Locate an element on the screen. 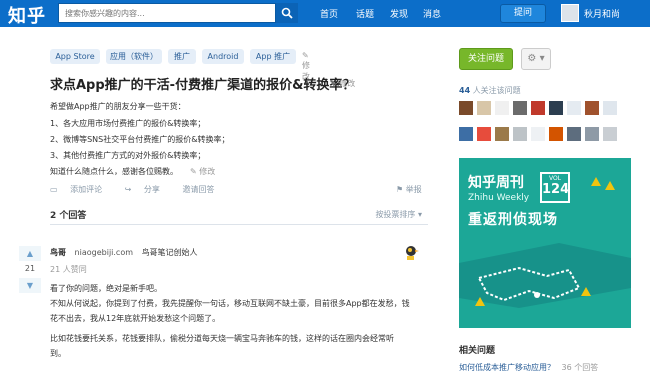 Image resolution: width=650 pixels, height=380 pixels. flag-icon: ⚑ is located at coordinates (400, 189).